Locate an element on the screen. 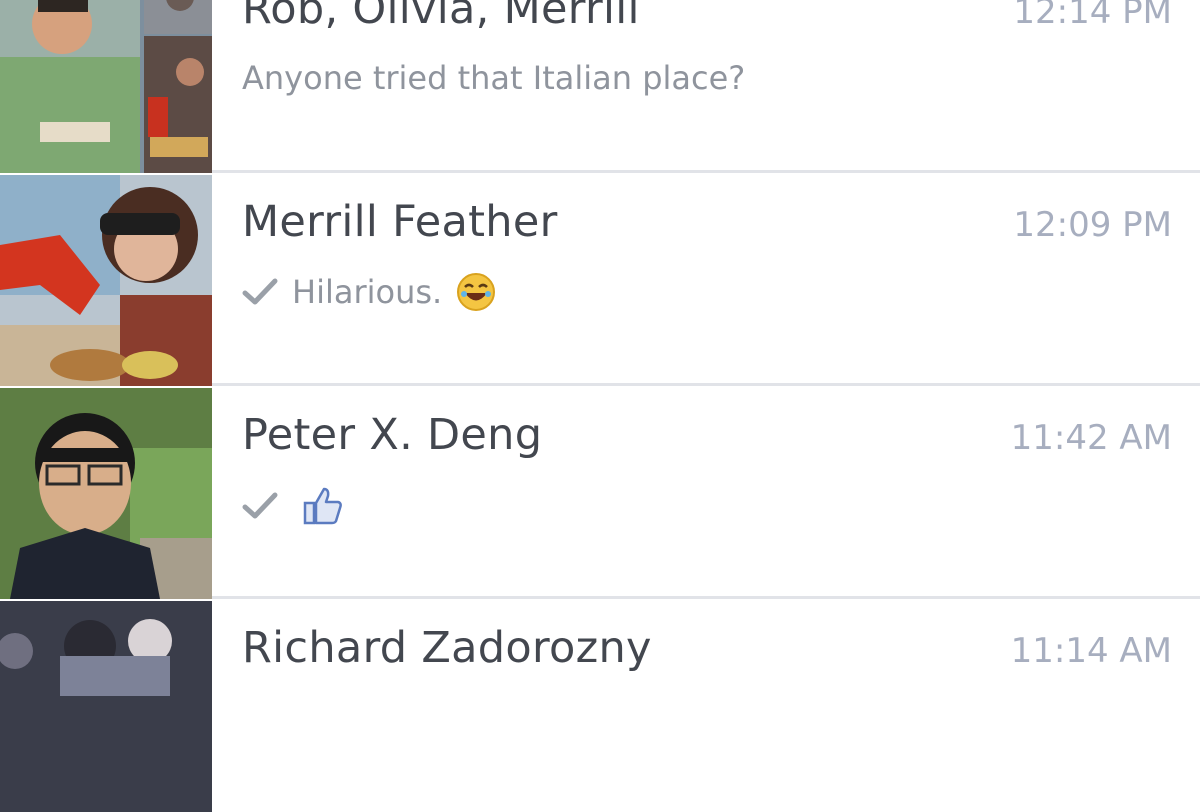  thumbs-up-icon is located at coordinates (322, 506).